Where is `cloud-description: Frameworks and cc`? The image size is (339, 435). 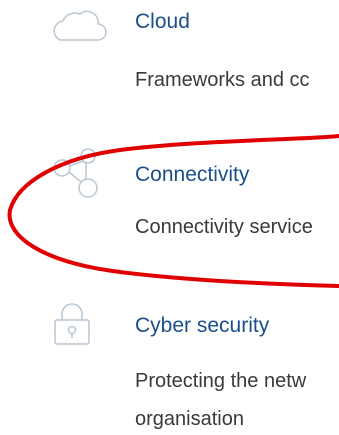 cloud-description: Frameworks and cc is located at coordinates (222, 80).